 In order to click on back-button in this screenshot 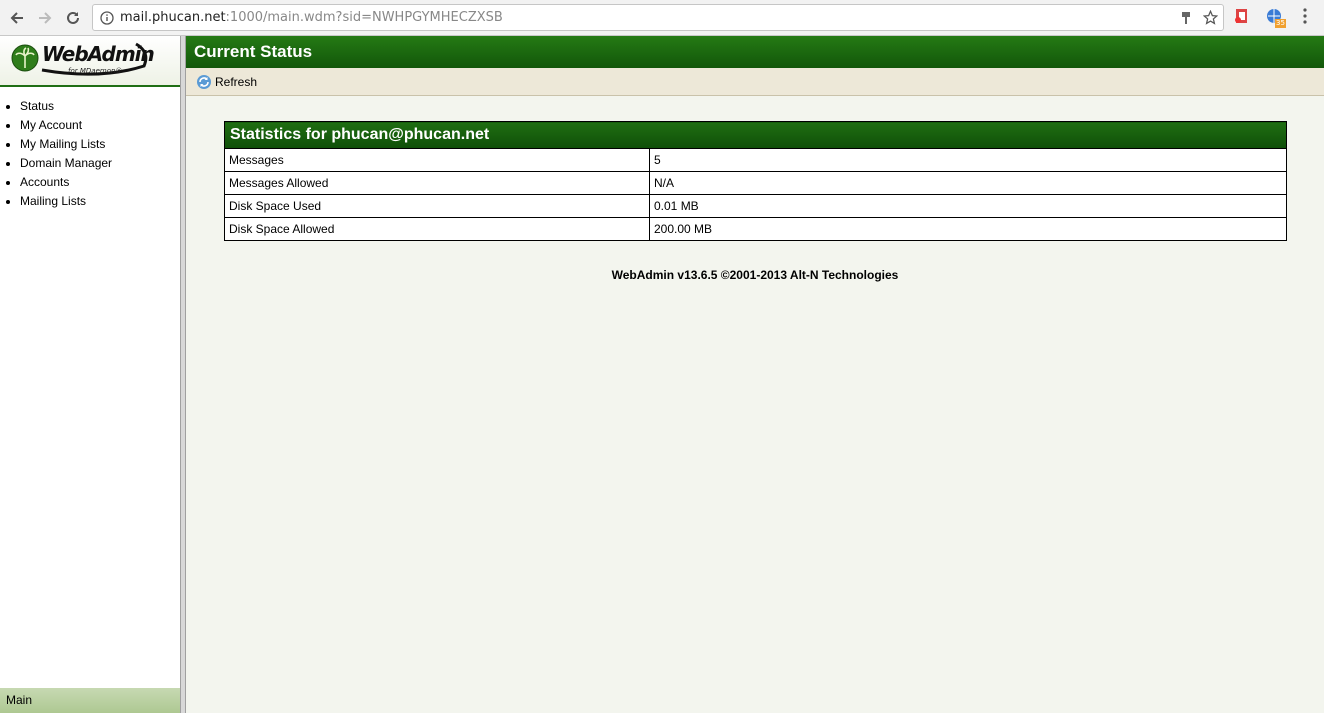, I will do `click(17, 18)`.